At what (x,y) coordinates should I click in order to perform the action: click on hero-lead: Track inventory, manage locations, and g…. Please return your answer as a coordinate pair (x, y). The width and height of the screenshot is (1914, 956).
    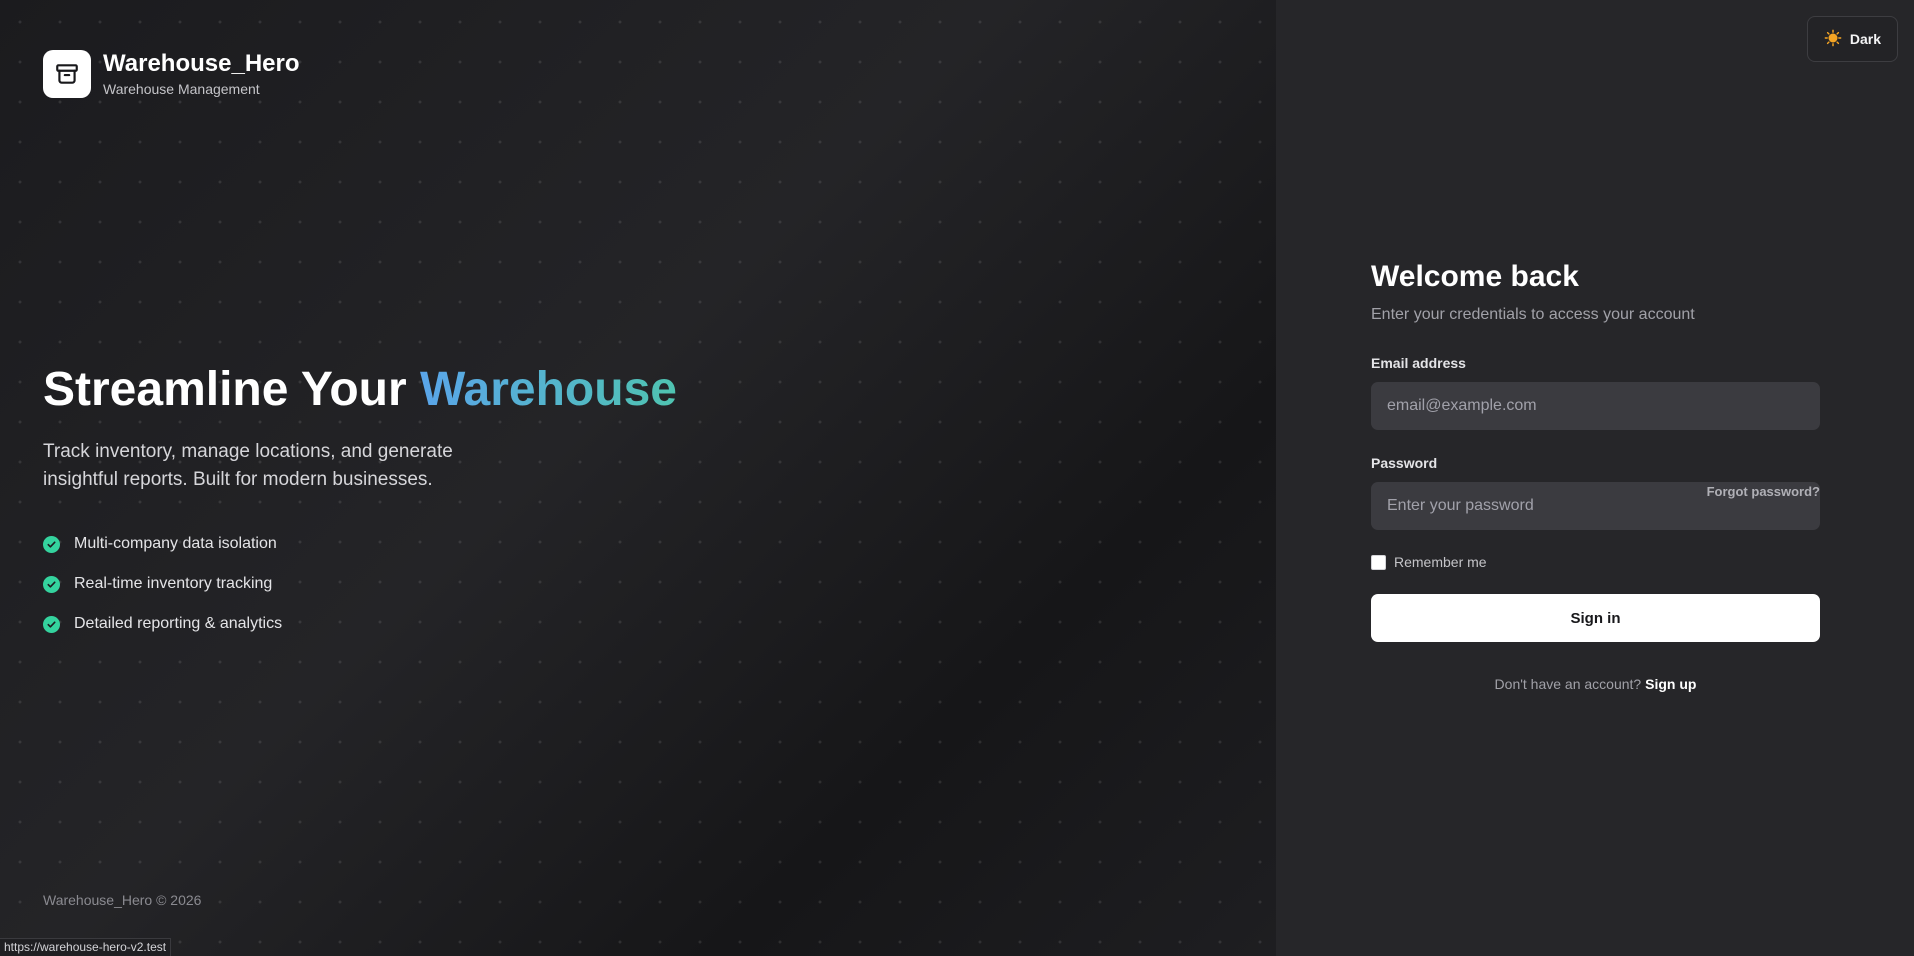
    Looking at the image, I should click on (248, 465).